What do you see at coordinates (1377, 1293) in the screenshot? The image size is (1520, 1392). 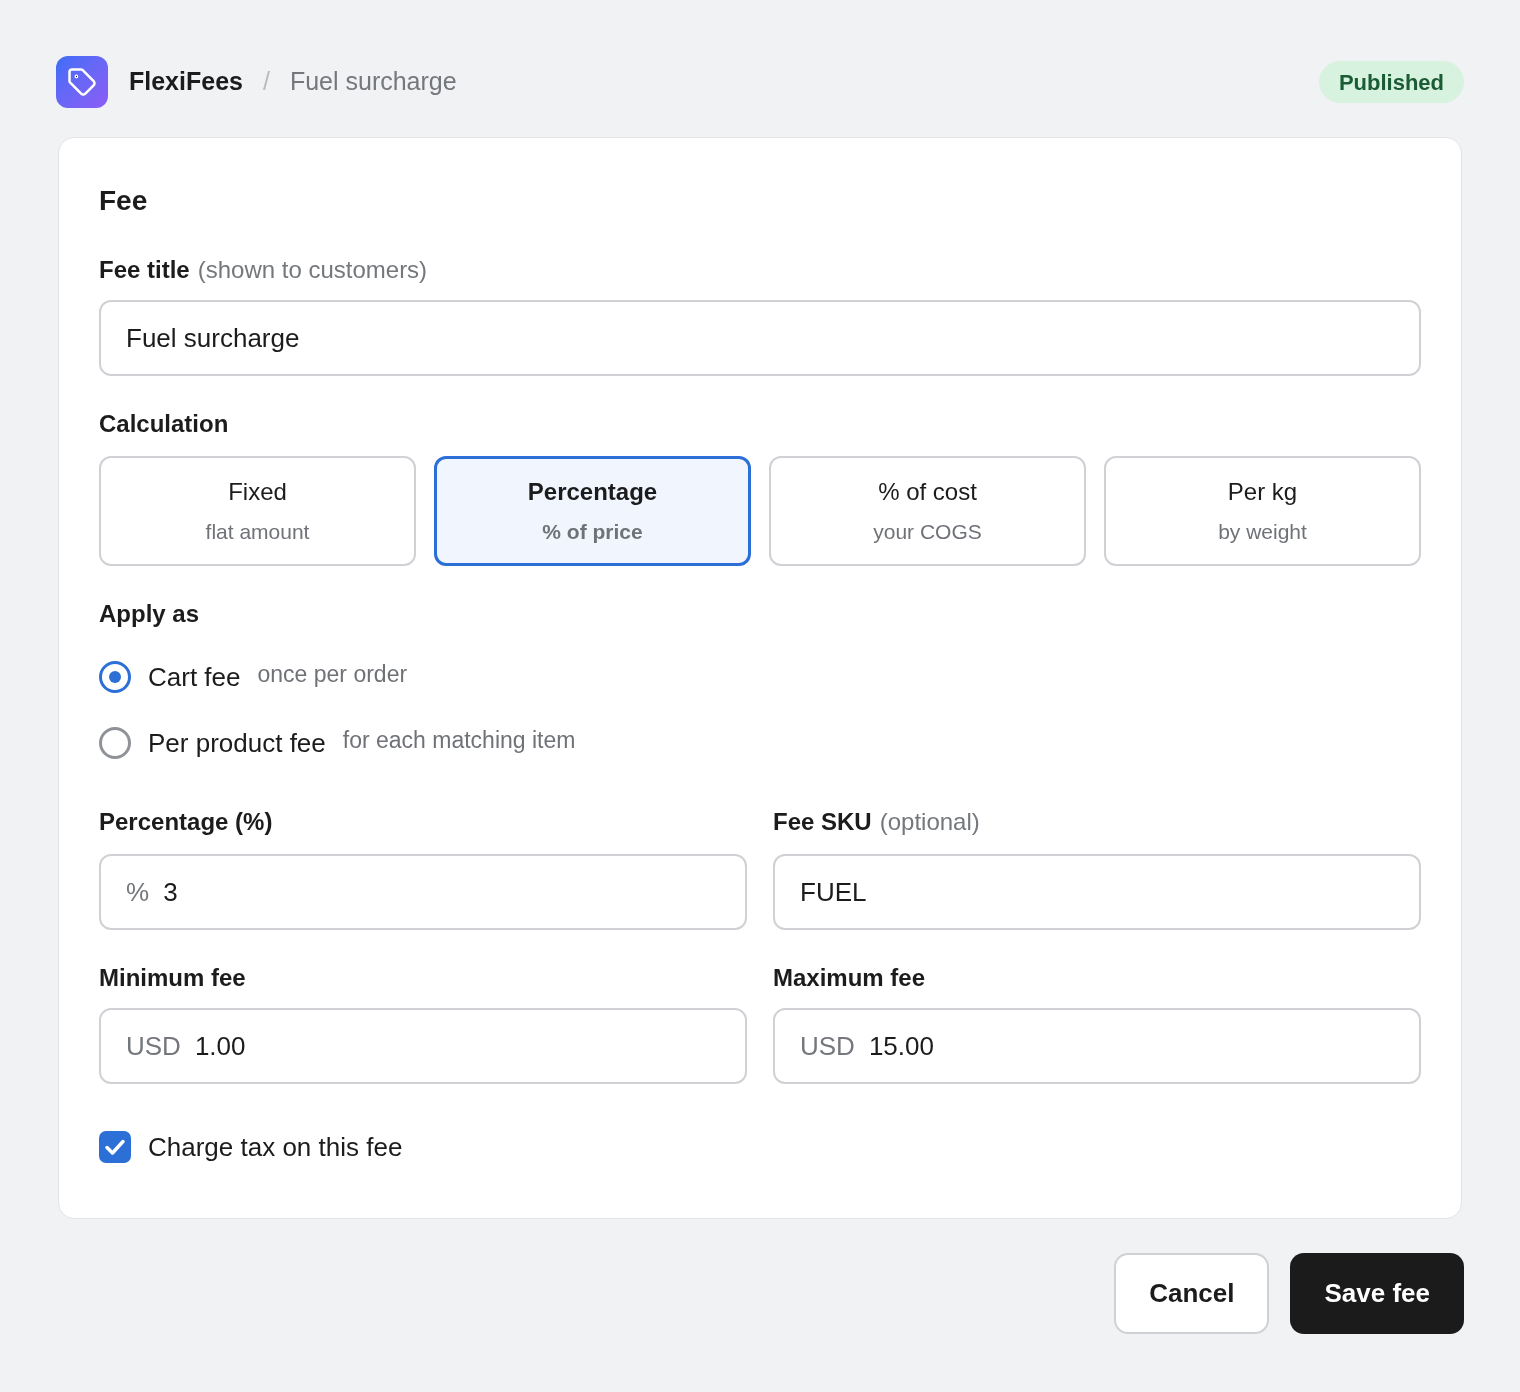 I see `save-button: Save fee` at bounding box center [1377, 1293].